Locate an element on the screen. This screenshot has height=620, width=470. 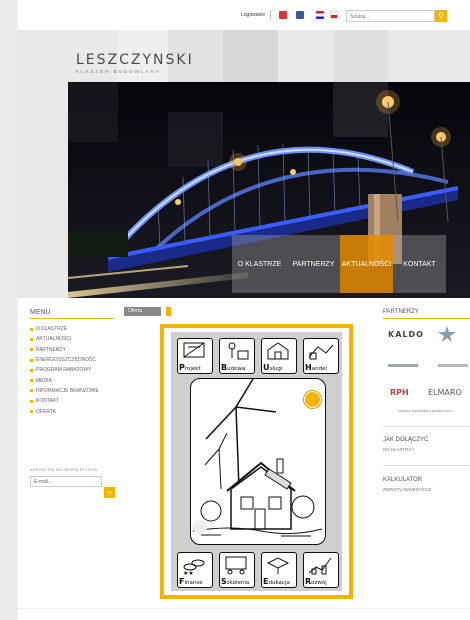
sun-icon is located at coordinates (312, 399).